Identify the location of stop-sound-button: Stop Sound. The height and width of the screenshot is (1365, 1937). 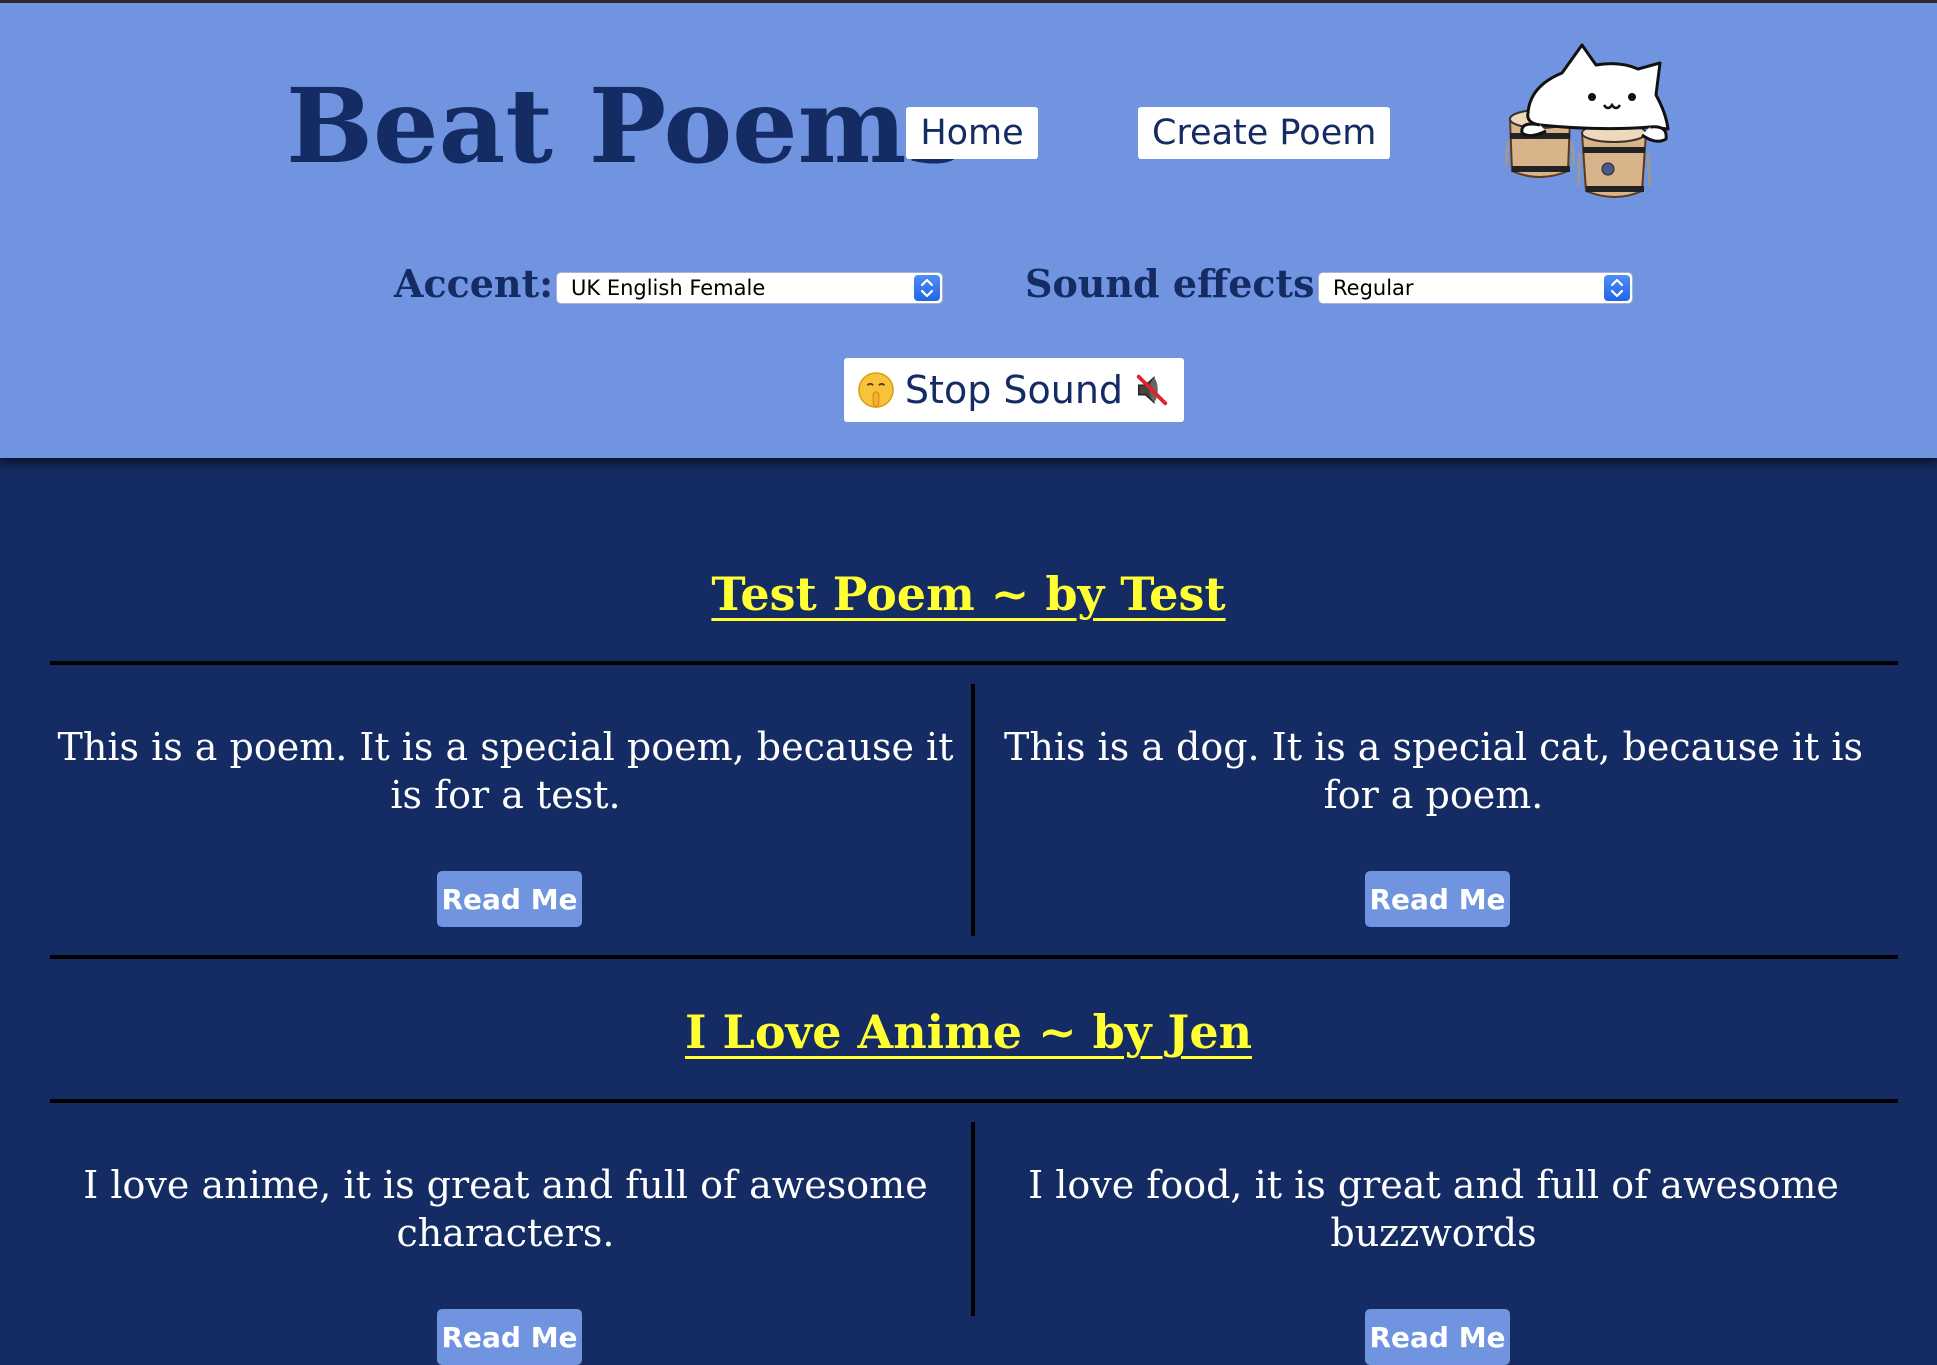
(1014, 390).